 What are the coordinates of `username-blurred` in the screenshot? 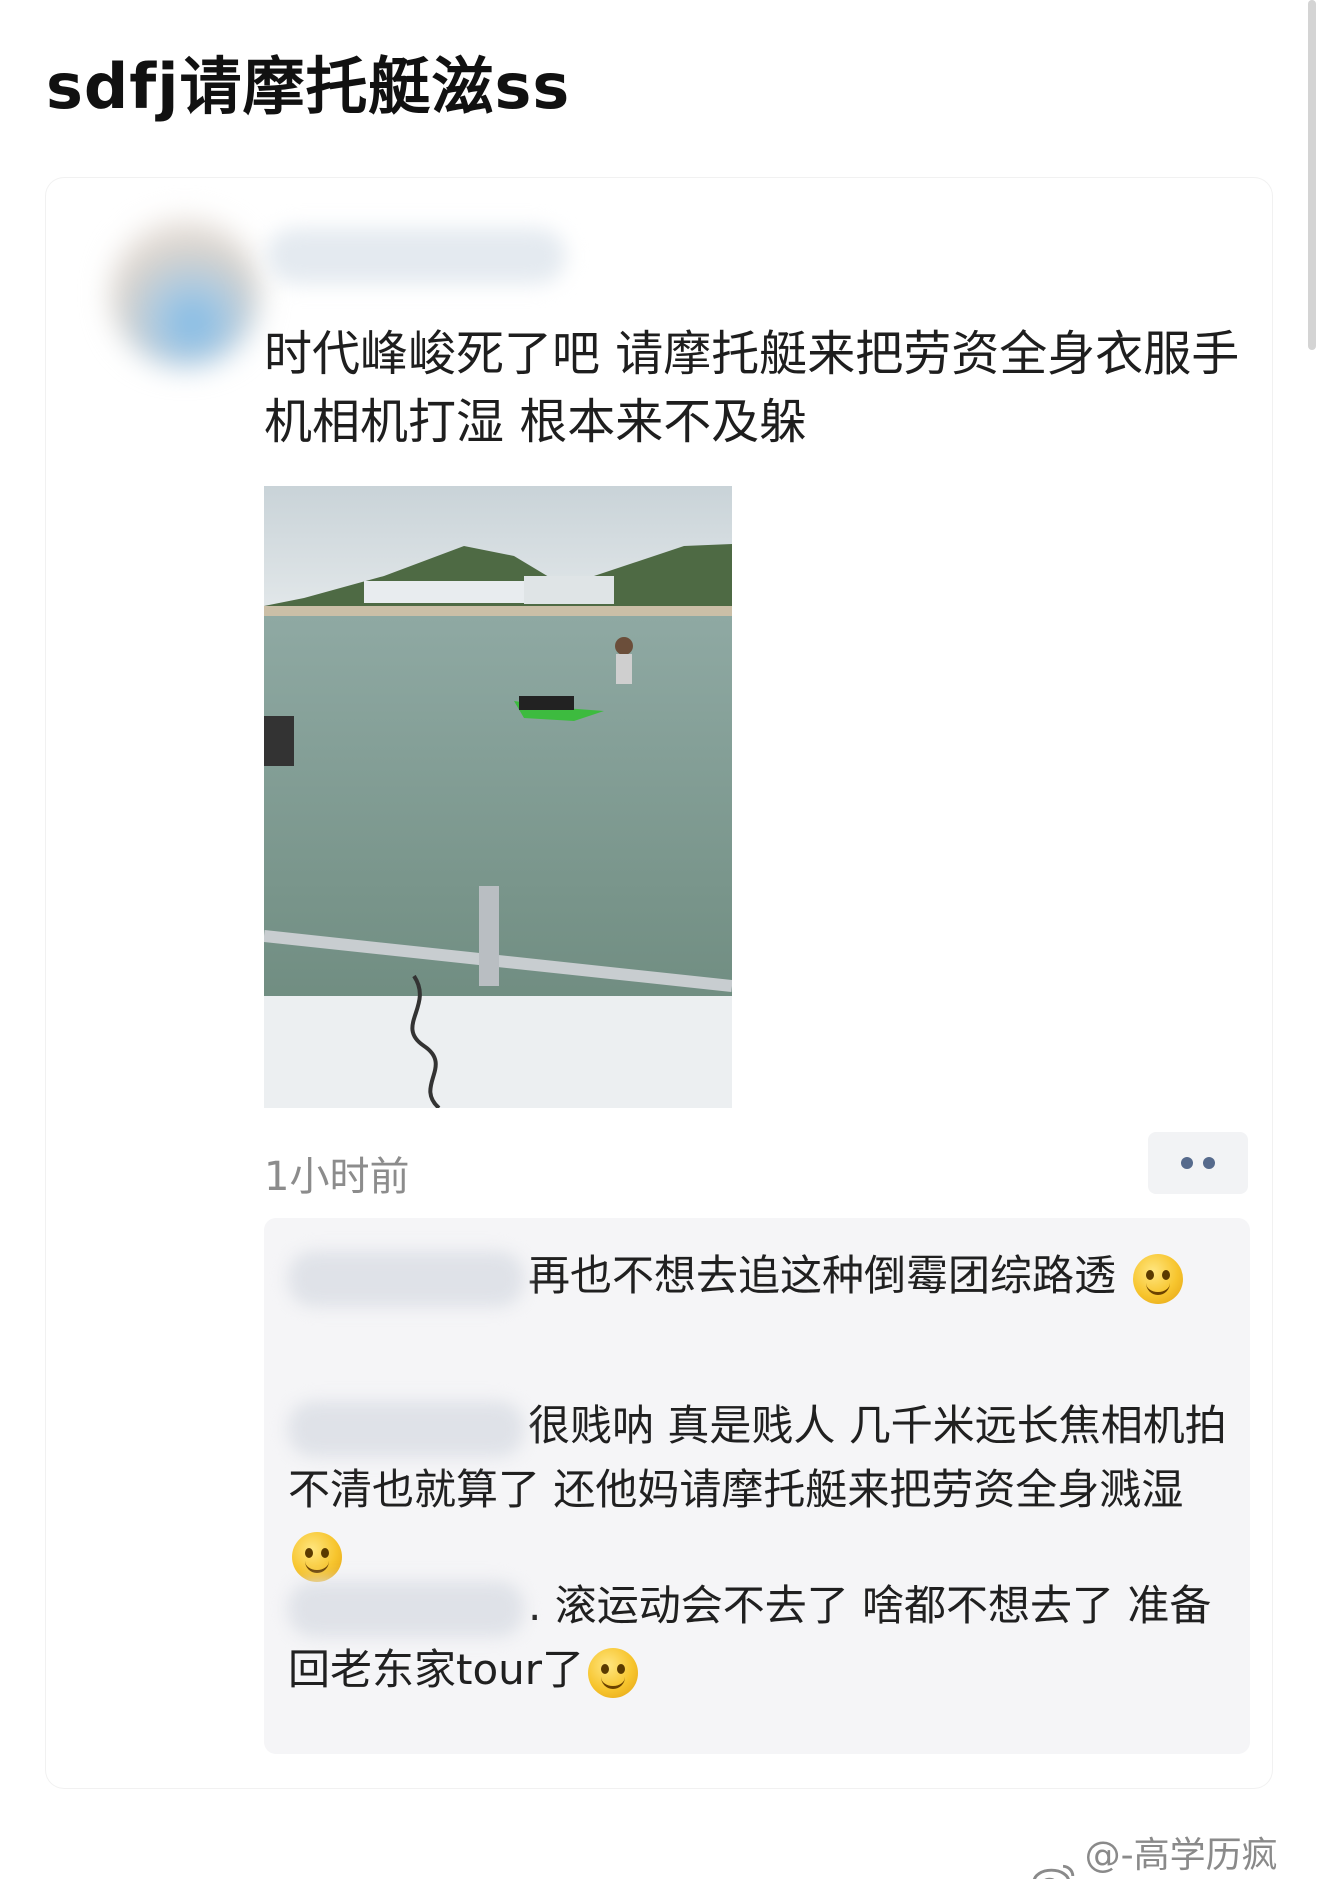 It's located at (416, 256).